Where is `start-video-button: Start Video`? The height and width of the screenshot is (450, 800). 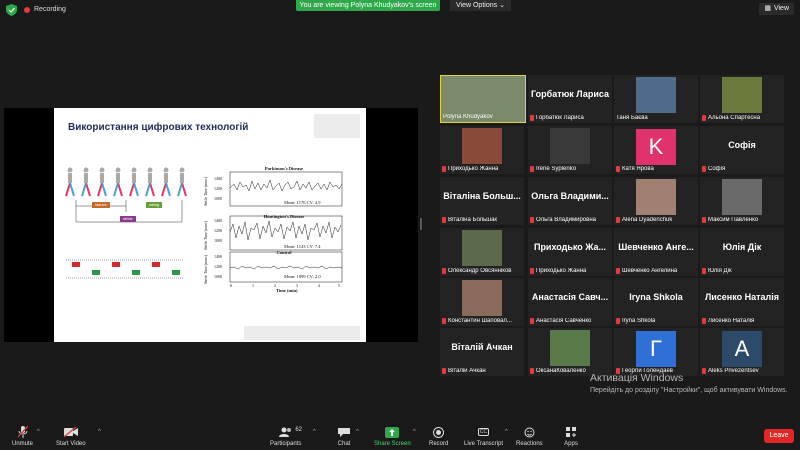 start-video-button: Start Video is located at coordinates (71, 436).